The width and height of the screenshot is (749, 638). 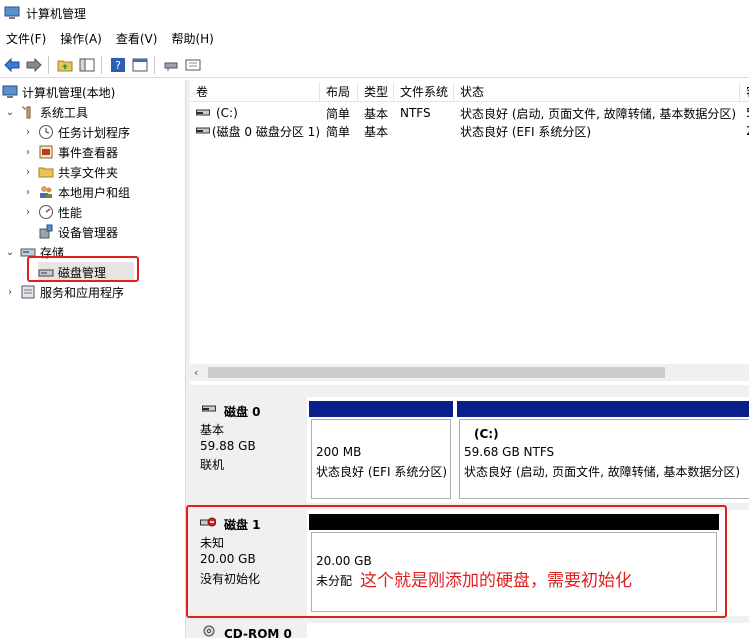 I want to click on users-icon, so click(x=46, y=192).